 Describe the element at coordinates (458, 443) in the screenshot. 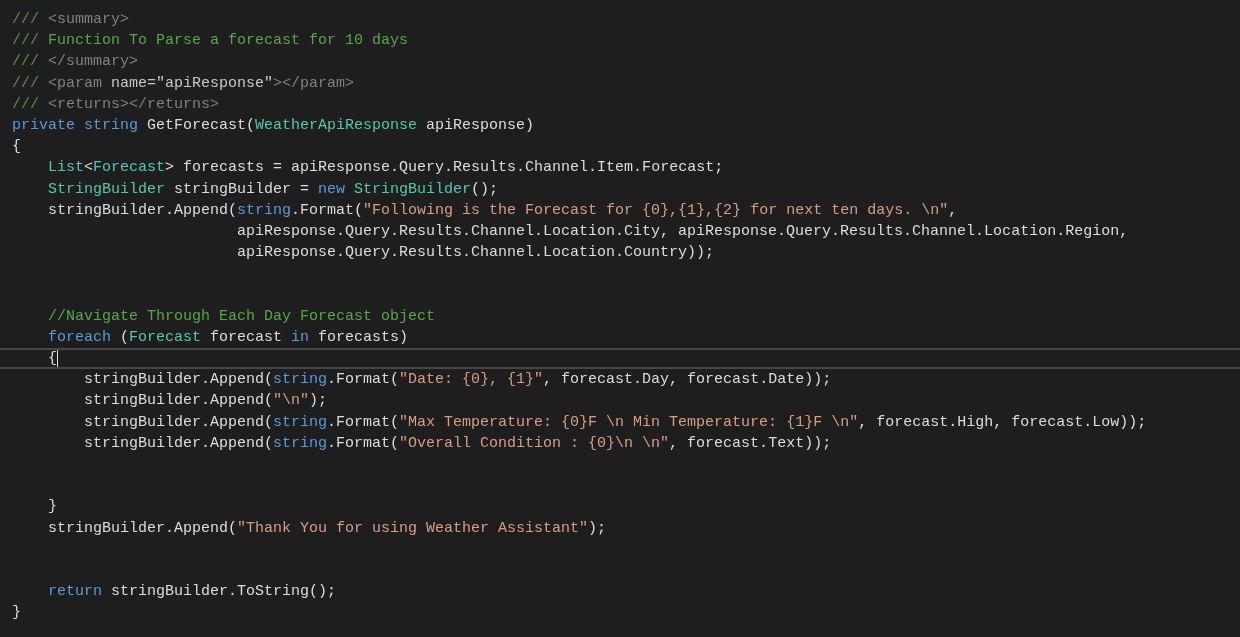

I see `code-line: stringBuilder.Append(string.Format("Overall Condition : {0}\n \n", forecast.Text));` at that location.